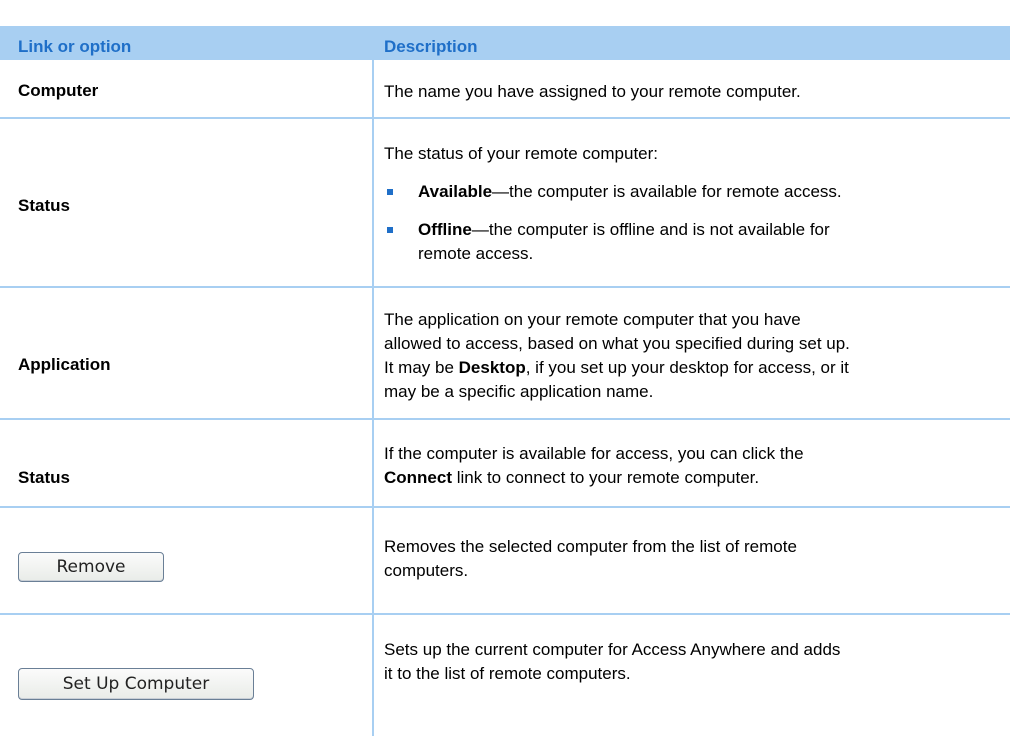 This screenshot has width=1010, height=748. Describe the element at coordinates (492, 367) in the screenshot. I see `desktop-term: Desktop` at that location.